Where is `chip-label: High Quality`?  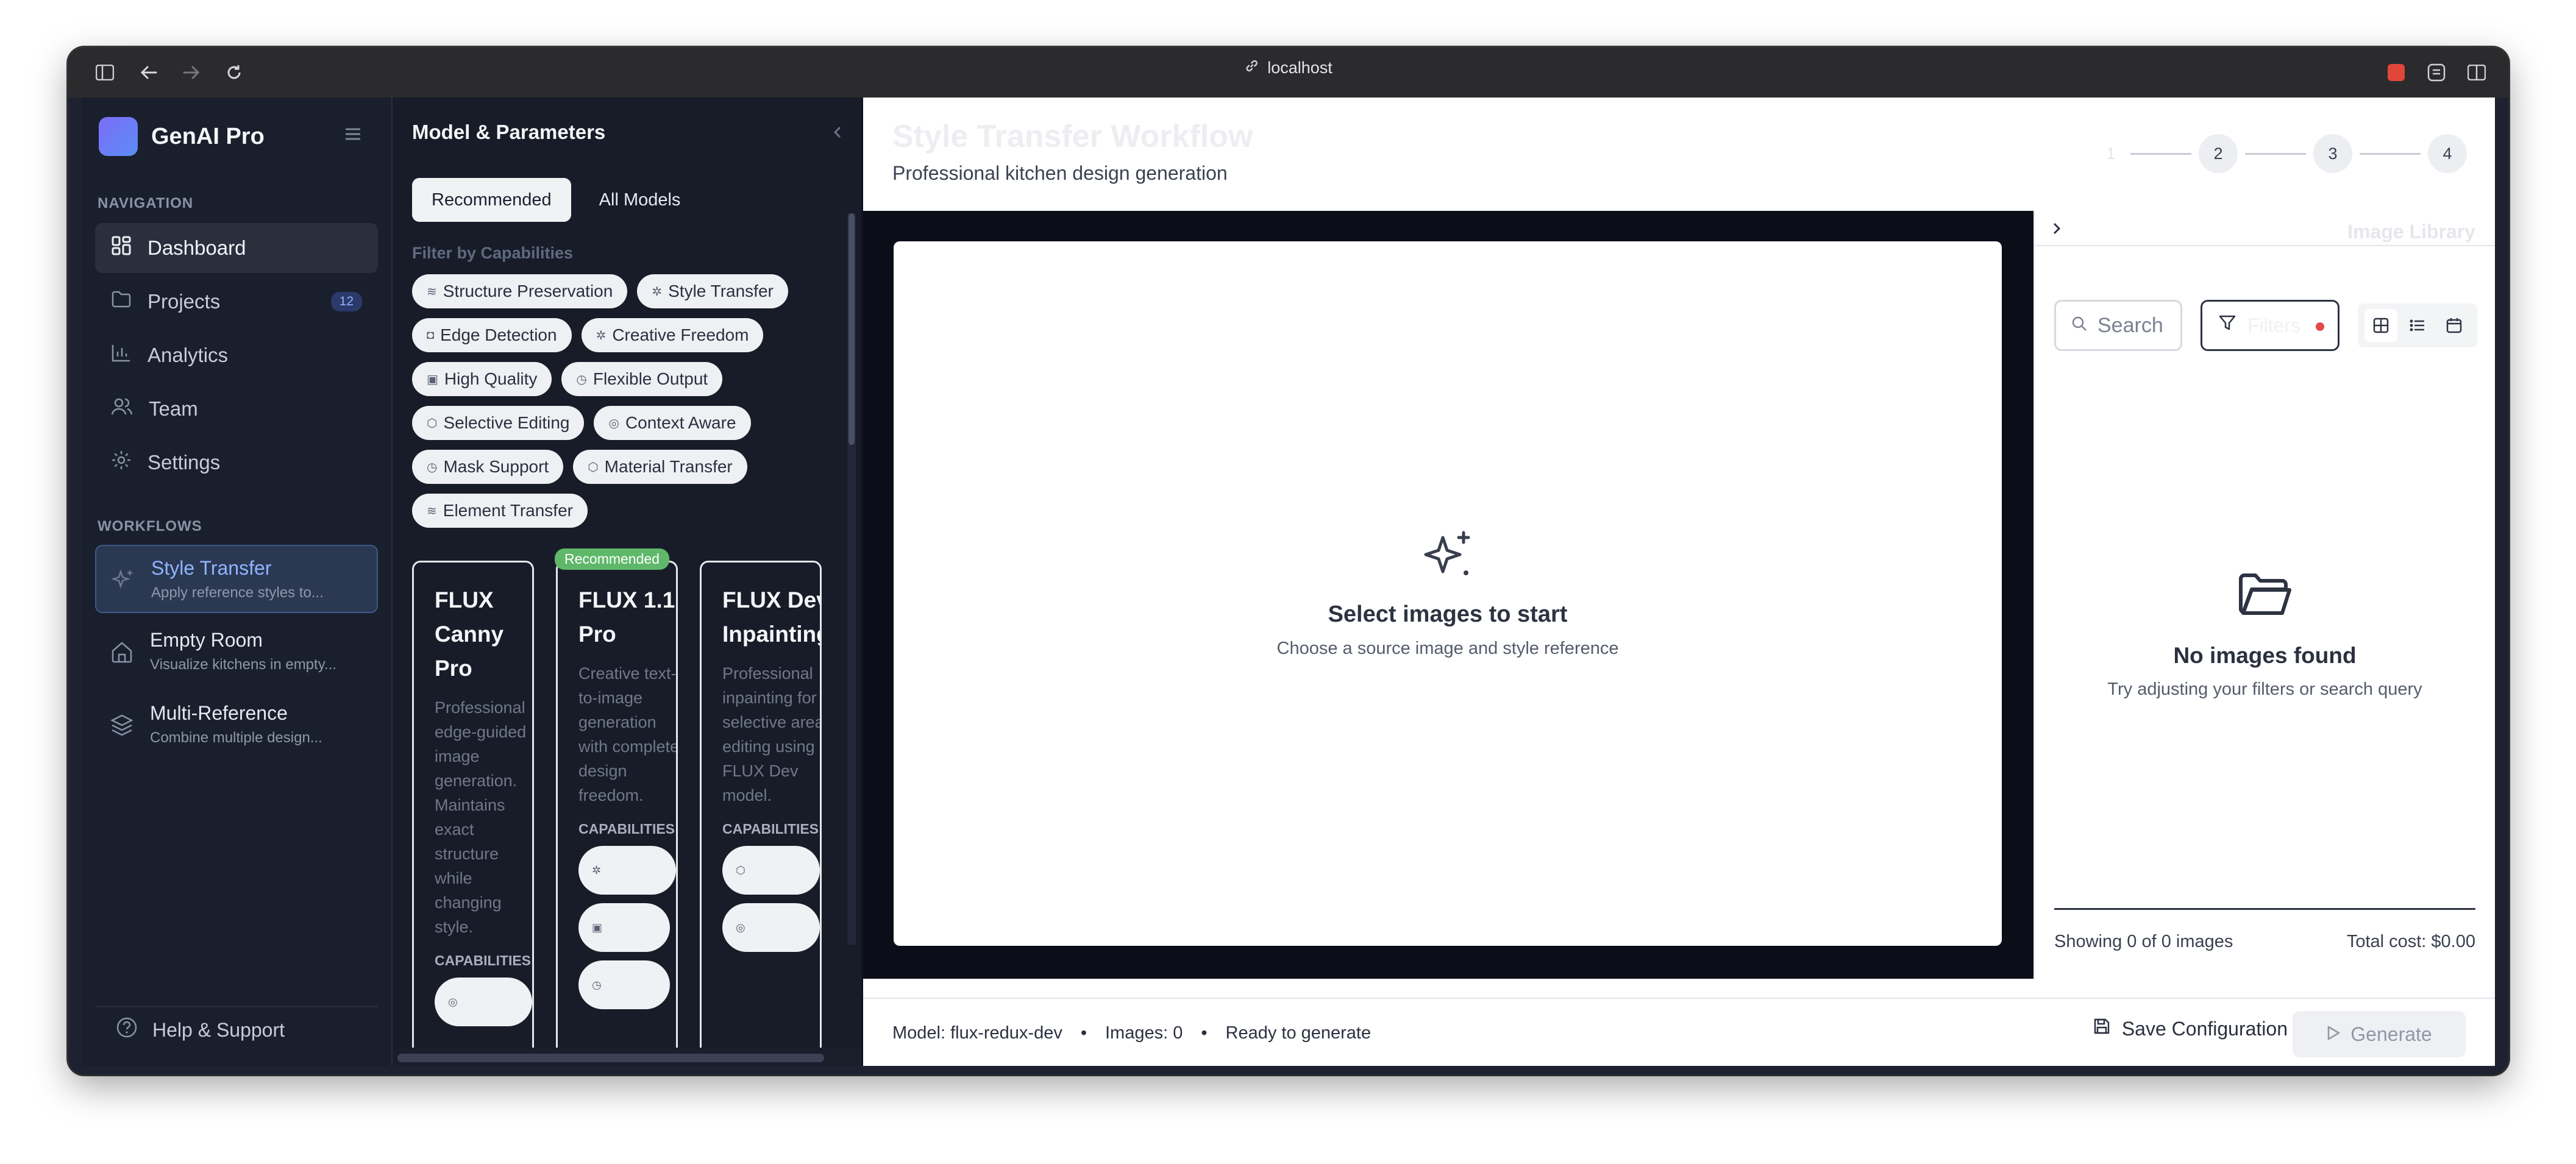
chip-label: High Quality is located at coordinates (491, 378).